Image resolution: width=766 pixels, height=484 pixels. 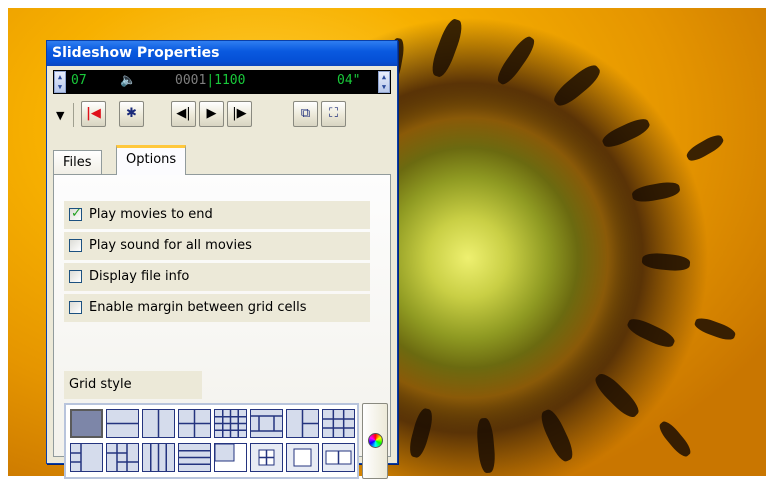 I want to click on right-spinner: ▲ ▼, so click(x=384, y=82).